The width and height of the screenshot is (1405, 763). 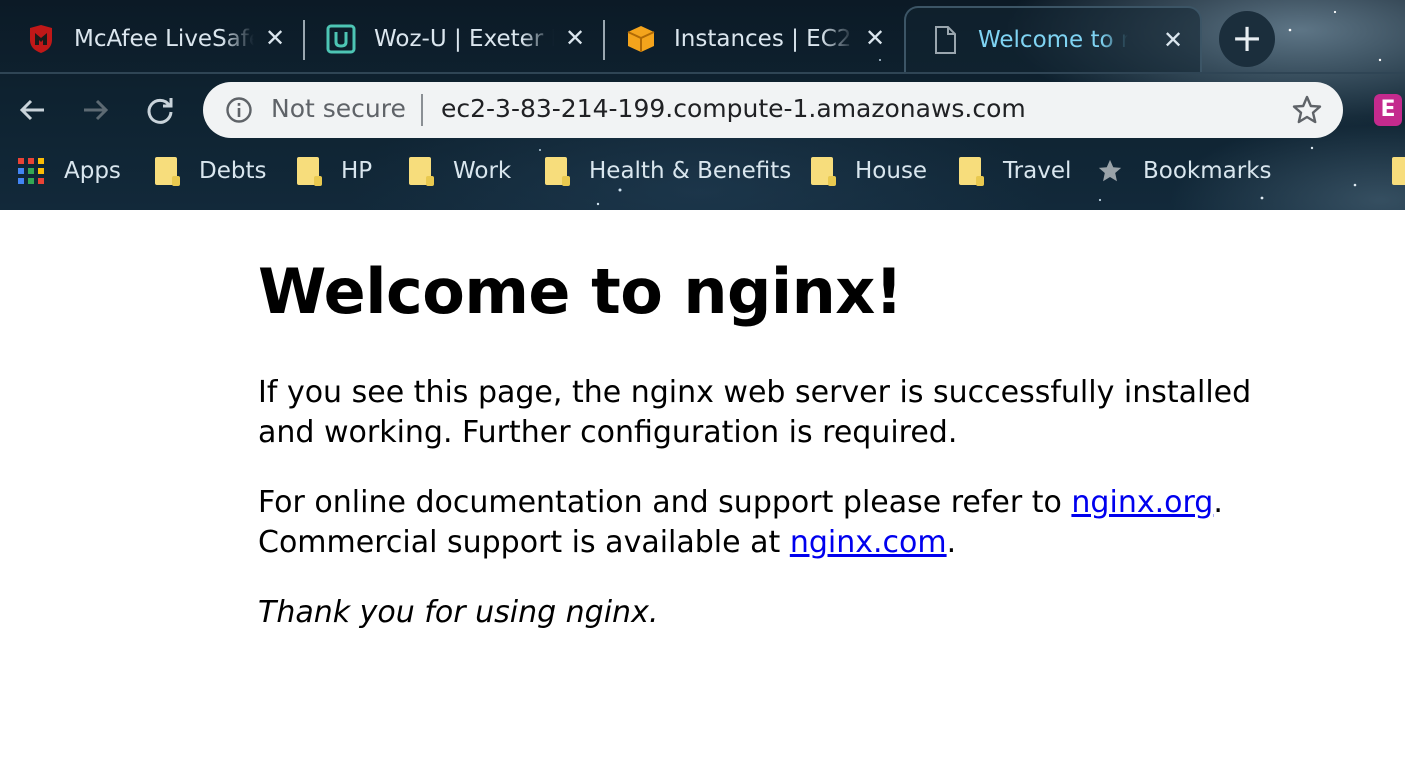 What do you see at coordinates (1307, 110) in the screenshot?
I see `bookmark-star-icon` at bounding box center [1307, 110].